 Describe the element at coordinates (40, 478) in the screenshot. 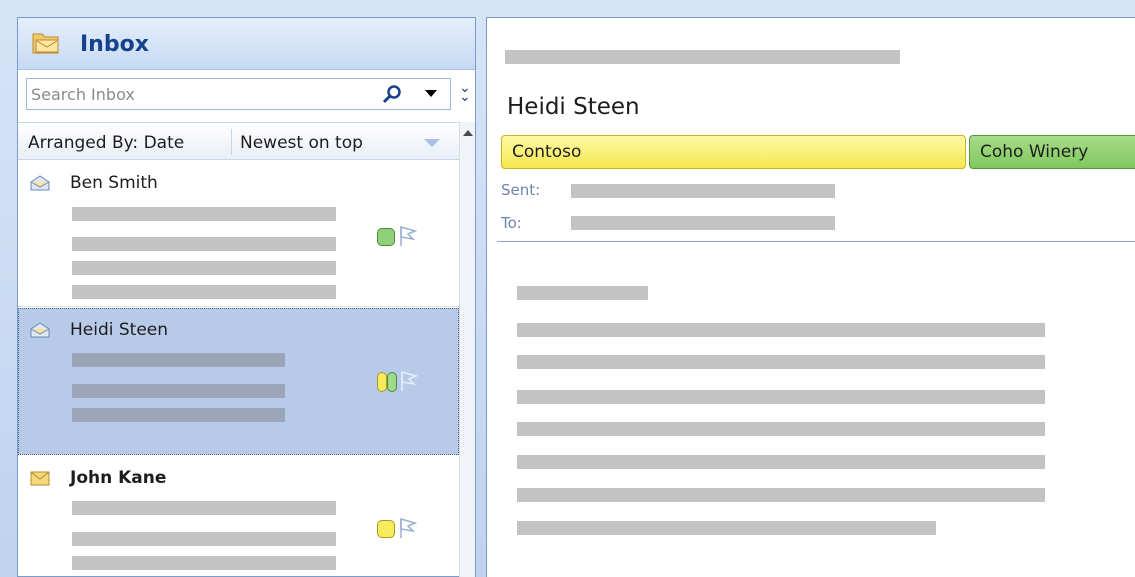

I see `unread-envelope-icon` at that location.